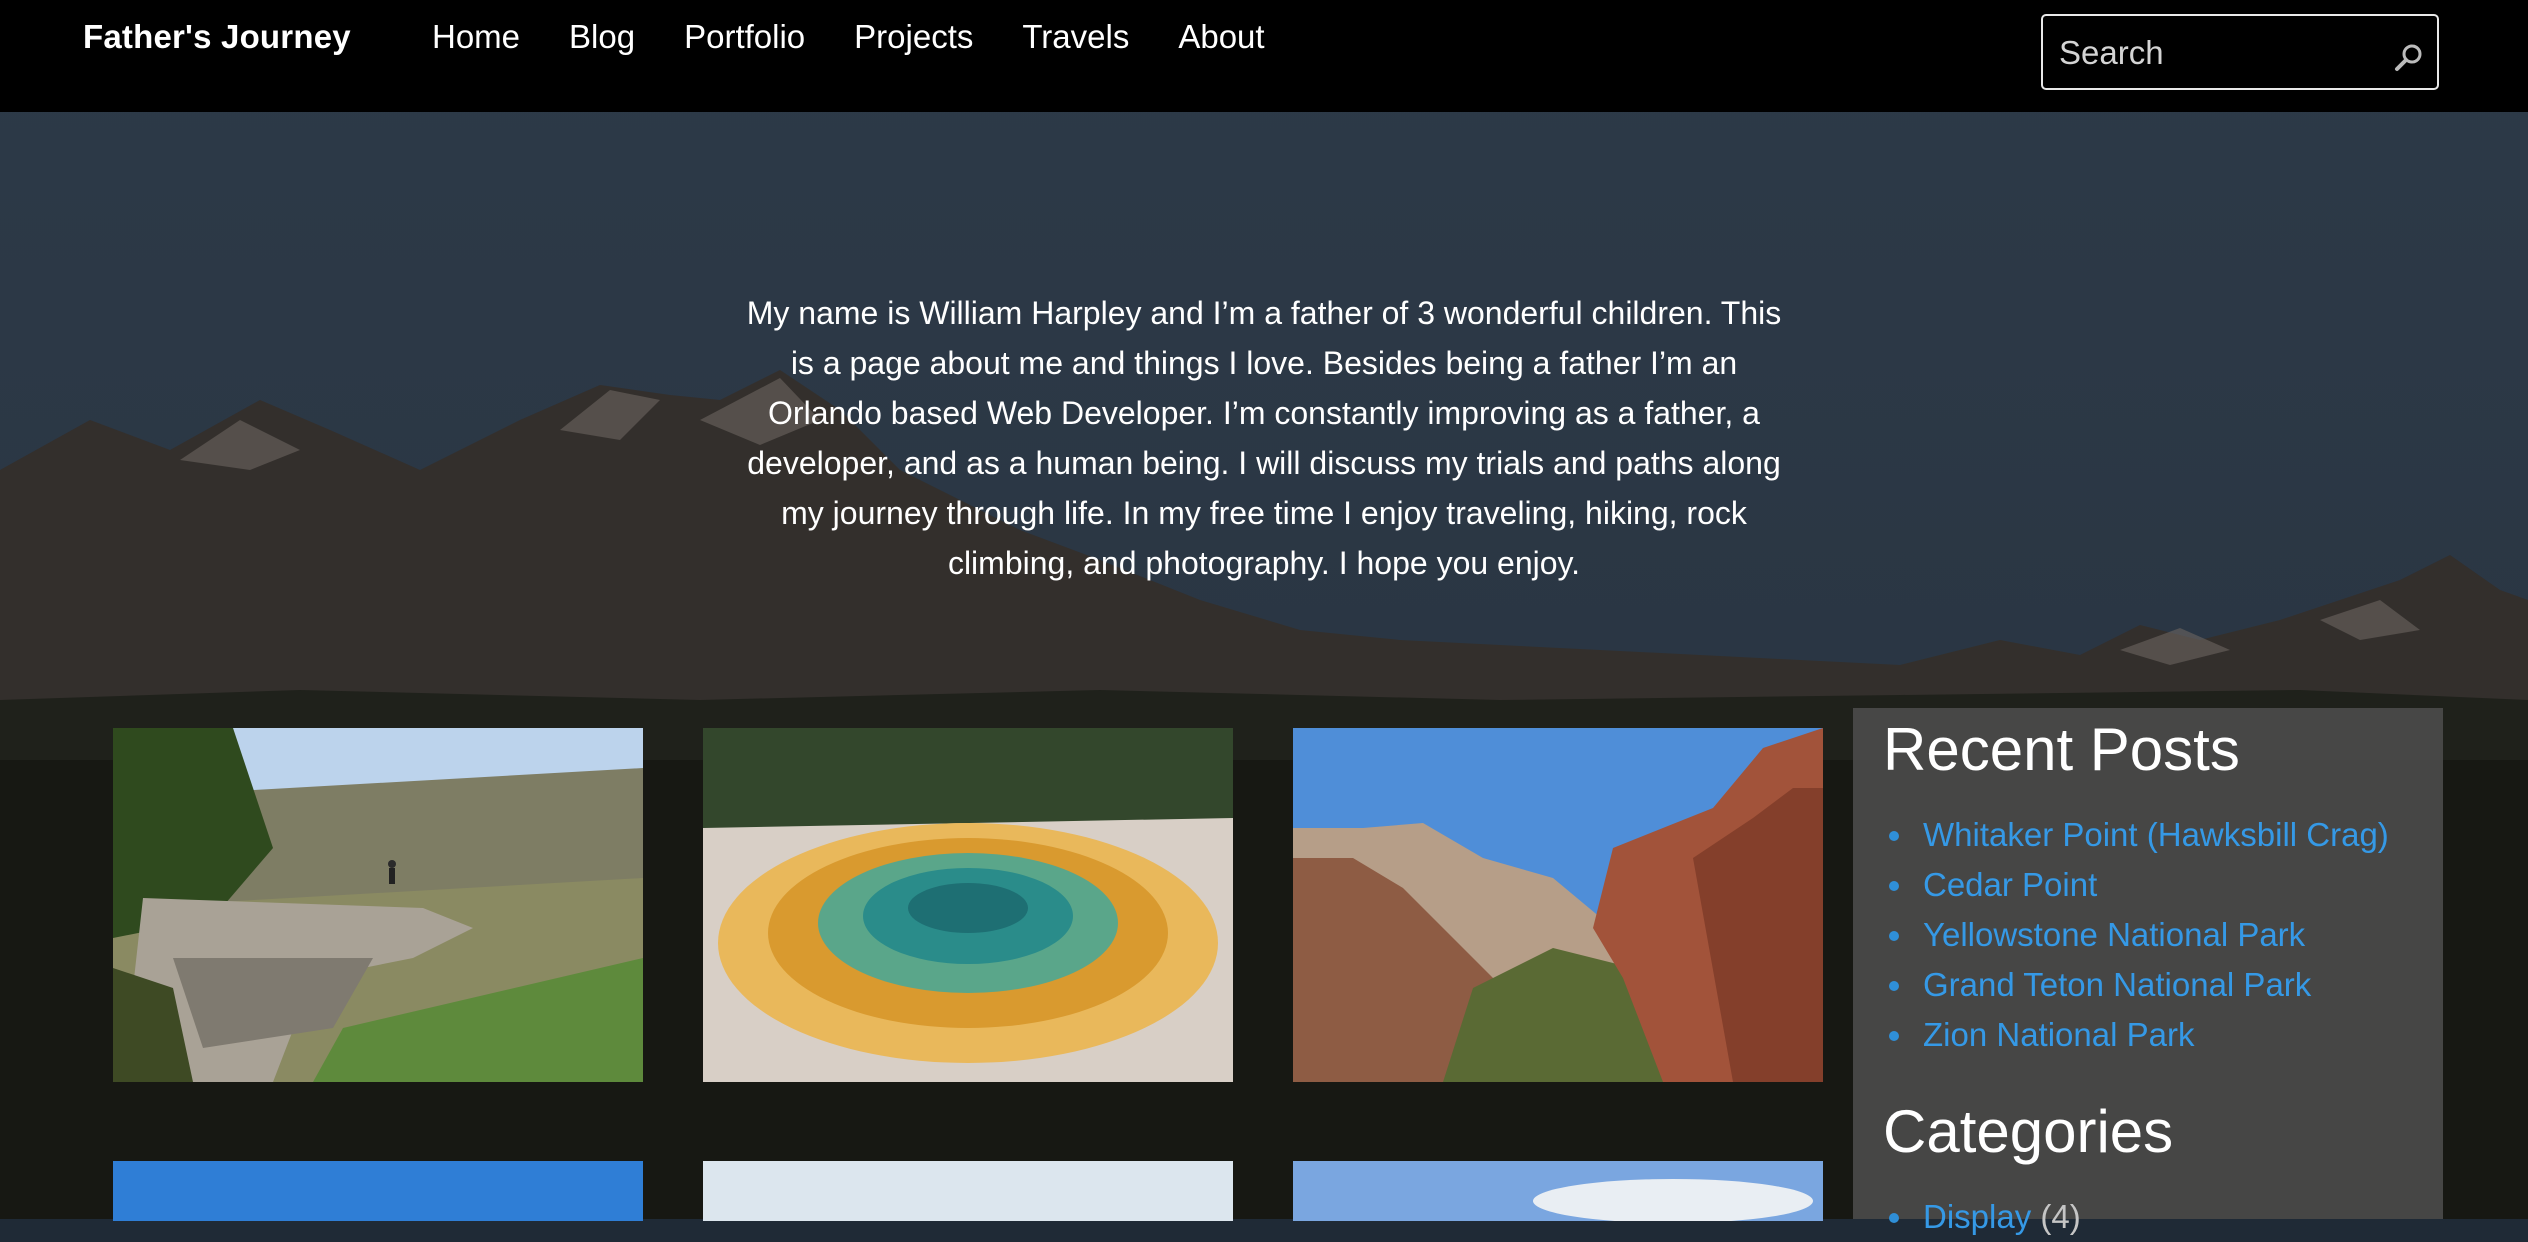 The width and height of the screenshot is (2528, 1242). I want to click on recent-post-link: Whitaker Point (Hawksbill Crag), so click(2156, 834).